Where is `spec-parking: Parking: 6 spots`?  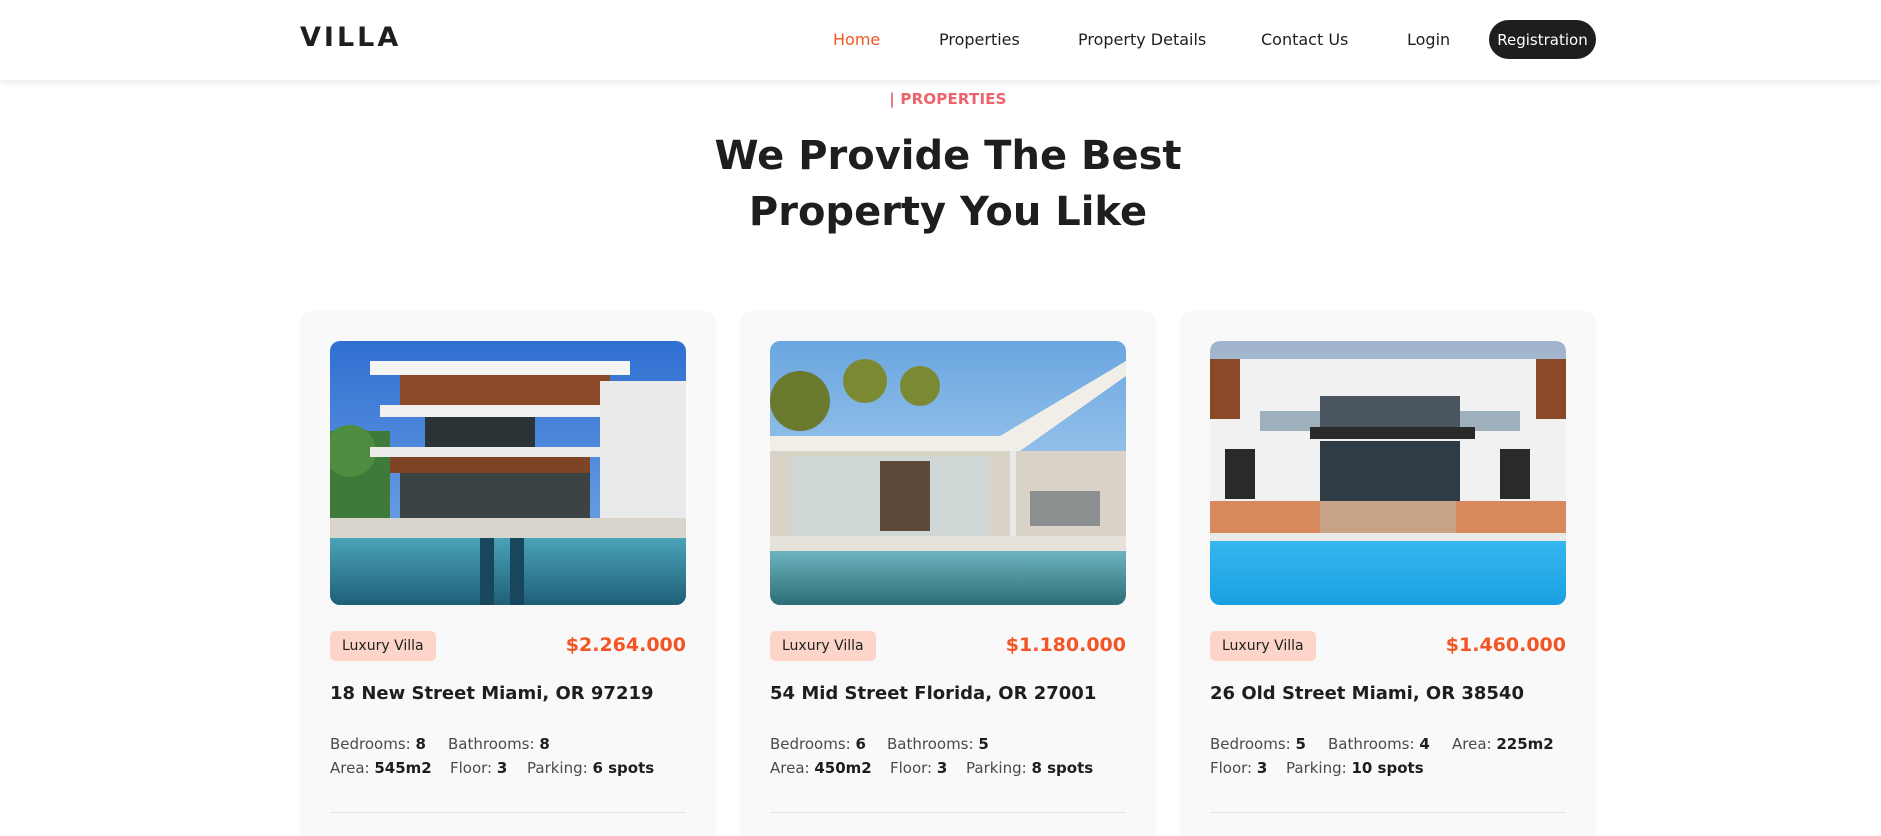
spec-parking: Parking: 6 spots is located at coordinates (591, 768).